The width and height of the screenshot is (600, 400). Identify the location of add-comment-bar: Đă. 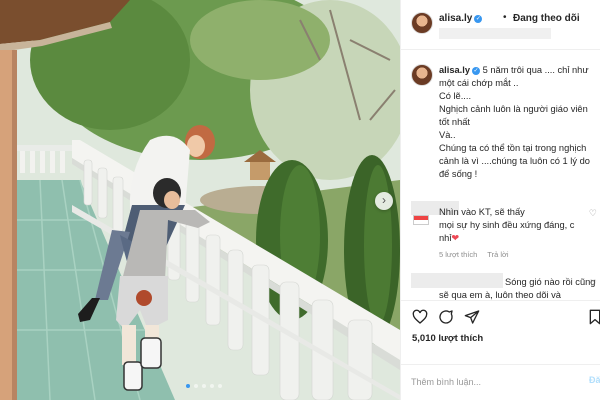
(500, 382).